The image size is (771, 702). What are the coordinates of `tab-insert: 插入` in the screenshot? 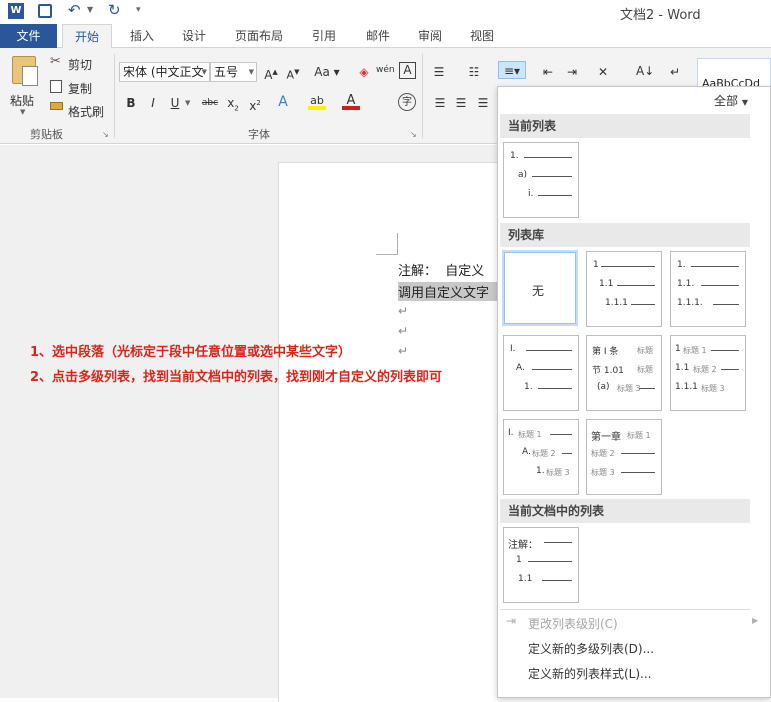 It's located at (142, 36).